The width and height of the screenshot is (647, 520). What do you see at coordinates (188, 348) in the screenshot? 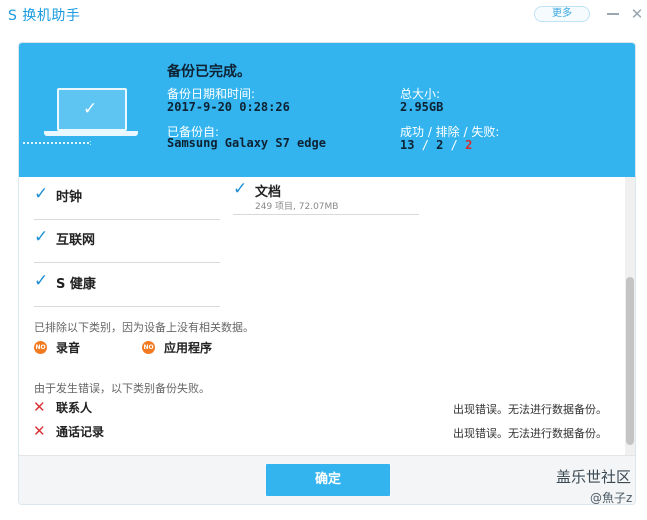
I see `excluded-item: 应用程序` at bounding box center [188, 348].